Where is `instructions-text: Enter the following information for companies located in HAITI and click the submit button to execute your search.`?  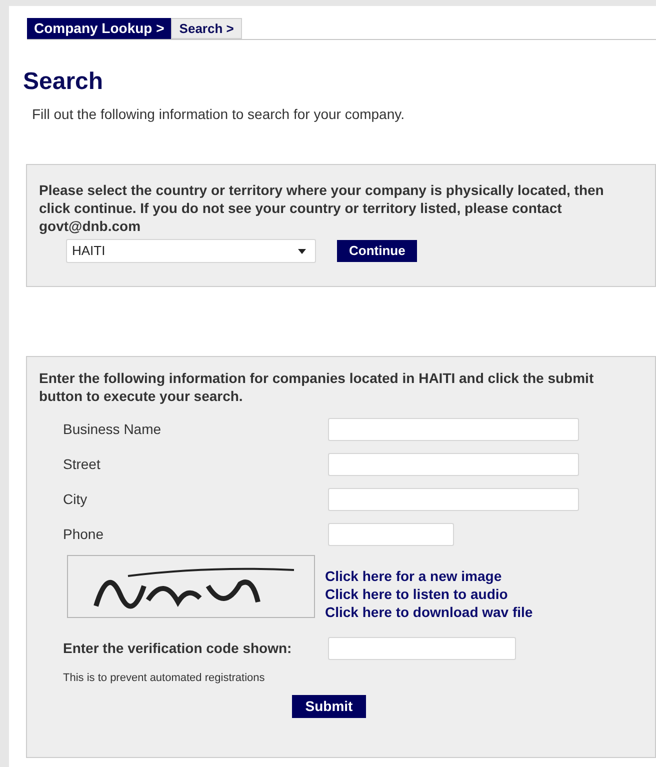 instructions-text: Enter the following information for companies located in HAITI and click the submit button to execute your search. is located at coordinates (317, 387).